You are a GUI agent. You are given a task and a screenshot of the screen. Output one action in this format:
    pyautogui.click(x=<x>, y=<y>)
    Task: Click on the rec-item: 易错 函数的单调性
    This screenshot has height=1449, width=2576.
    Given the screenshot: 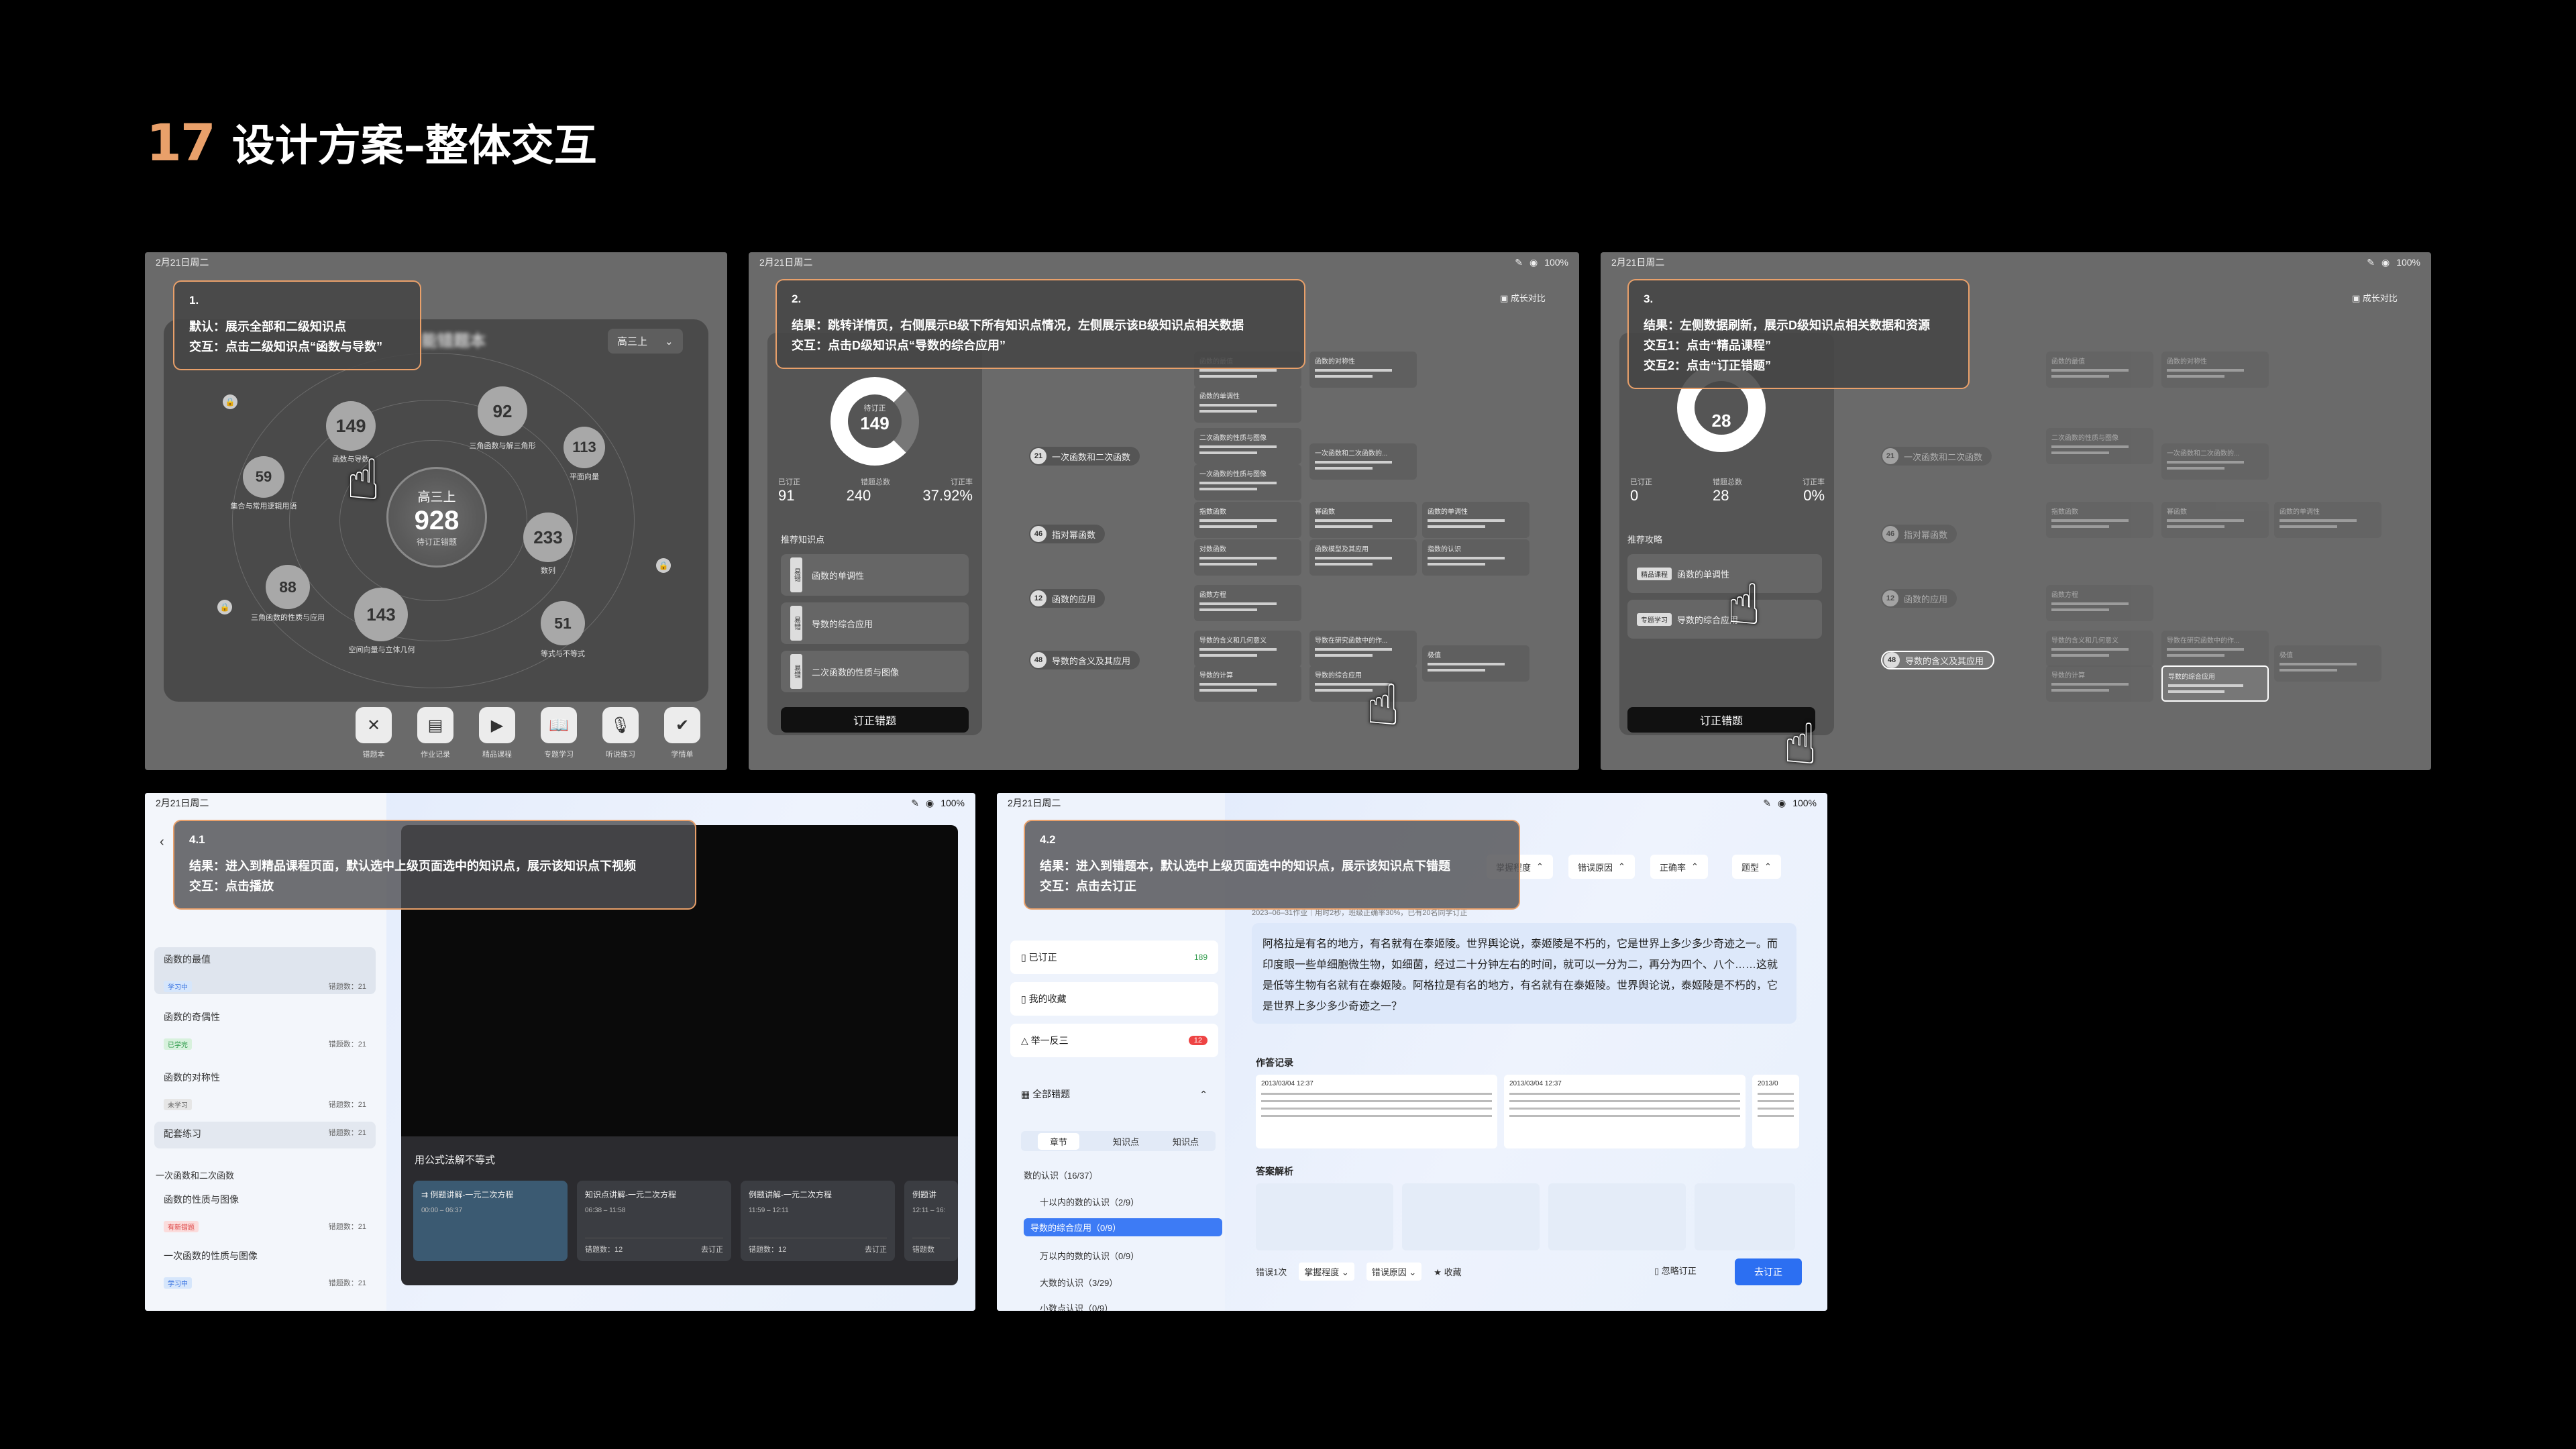 What is the action you would take?
    pyautogui.click(x=875, y=575)
    